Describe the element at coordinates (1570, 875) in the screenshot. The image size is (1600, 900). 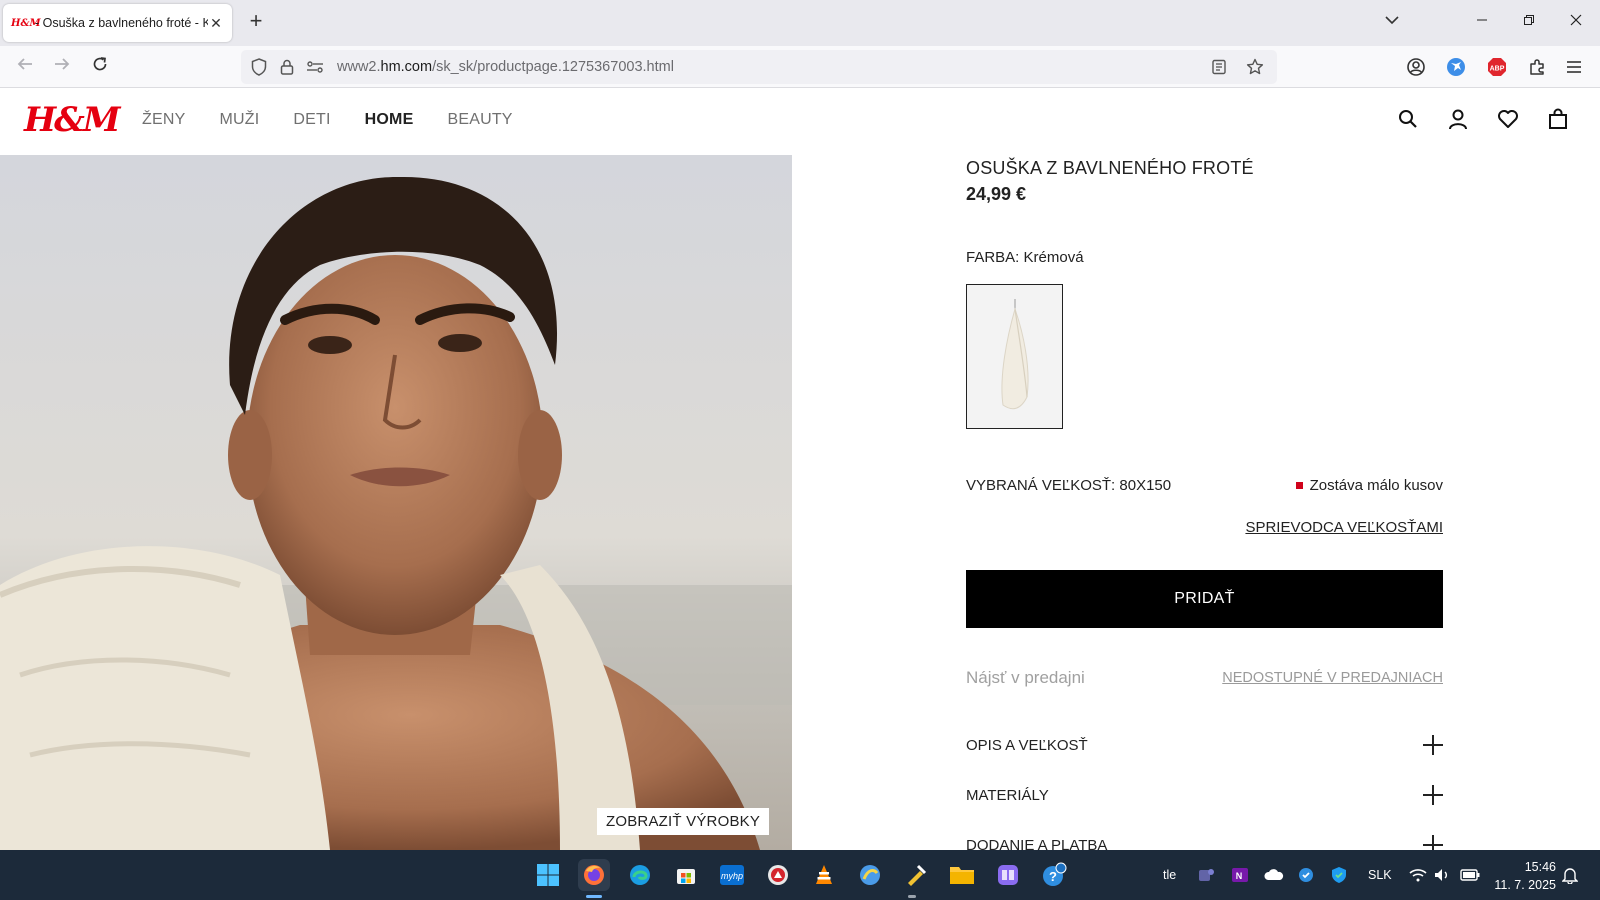
I see `notifications-bell-icon` at that location.